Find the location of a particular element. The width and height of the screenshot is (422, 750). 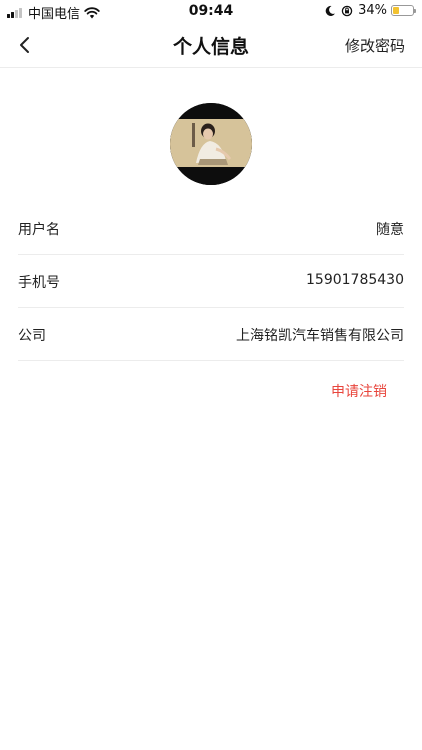

battery-icon is located at coordinates (403, 10).